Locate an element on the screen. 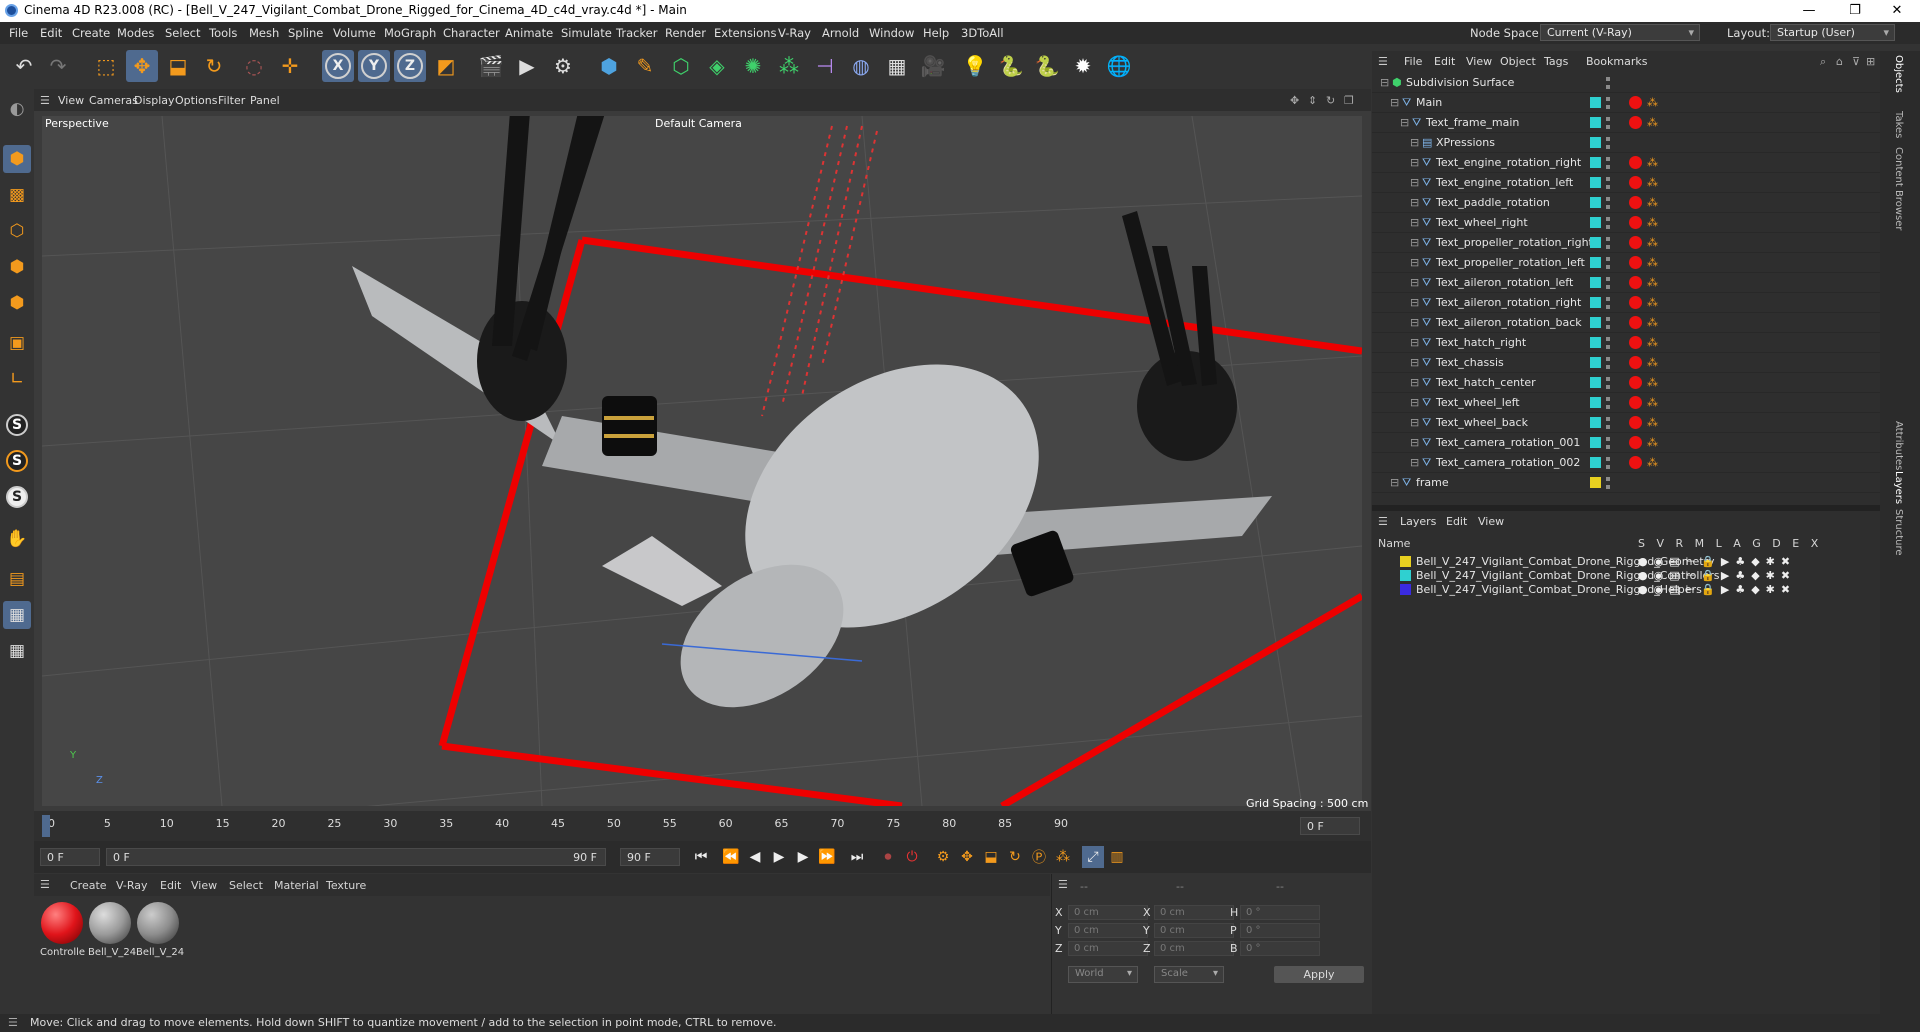 This screenshot has width=1920, height=1032. position-key-icon: ✥ is located at coordinates (967, 857).